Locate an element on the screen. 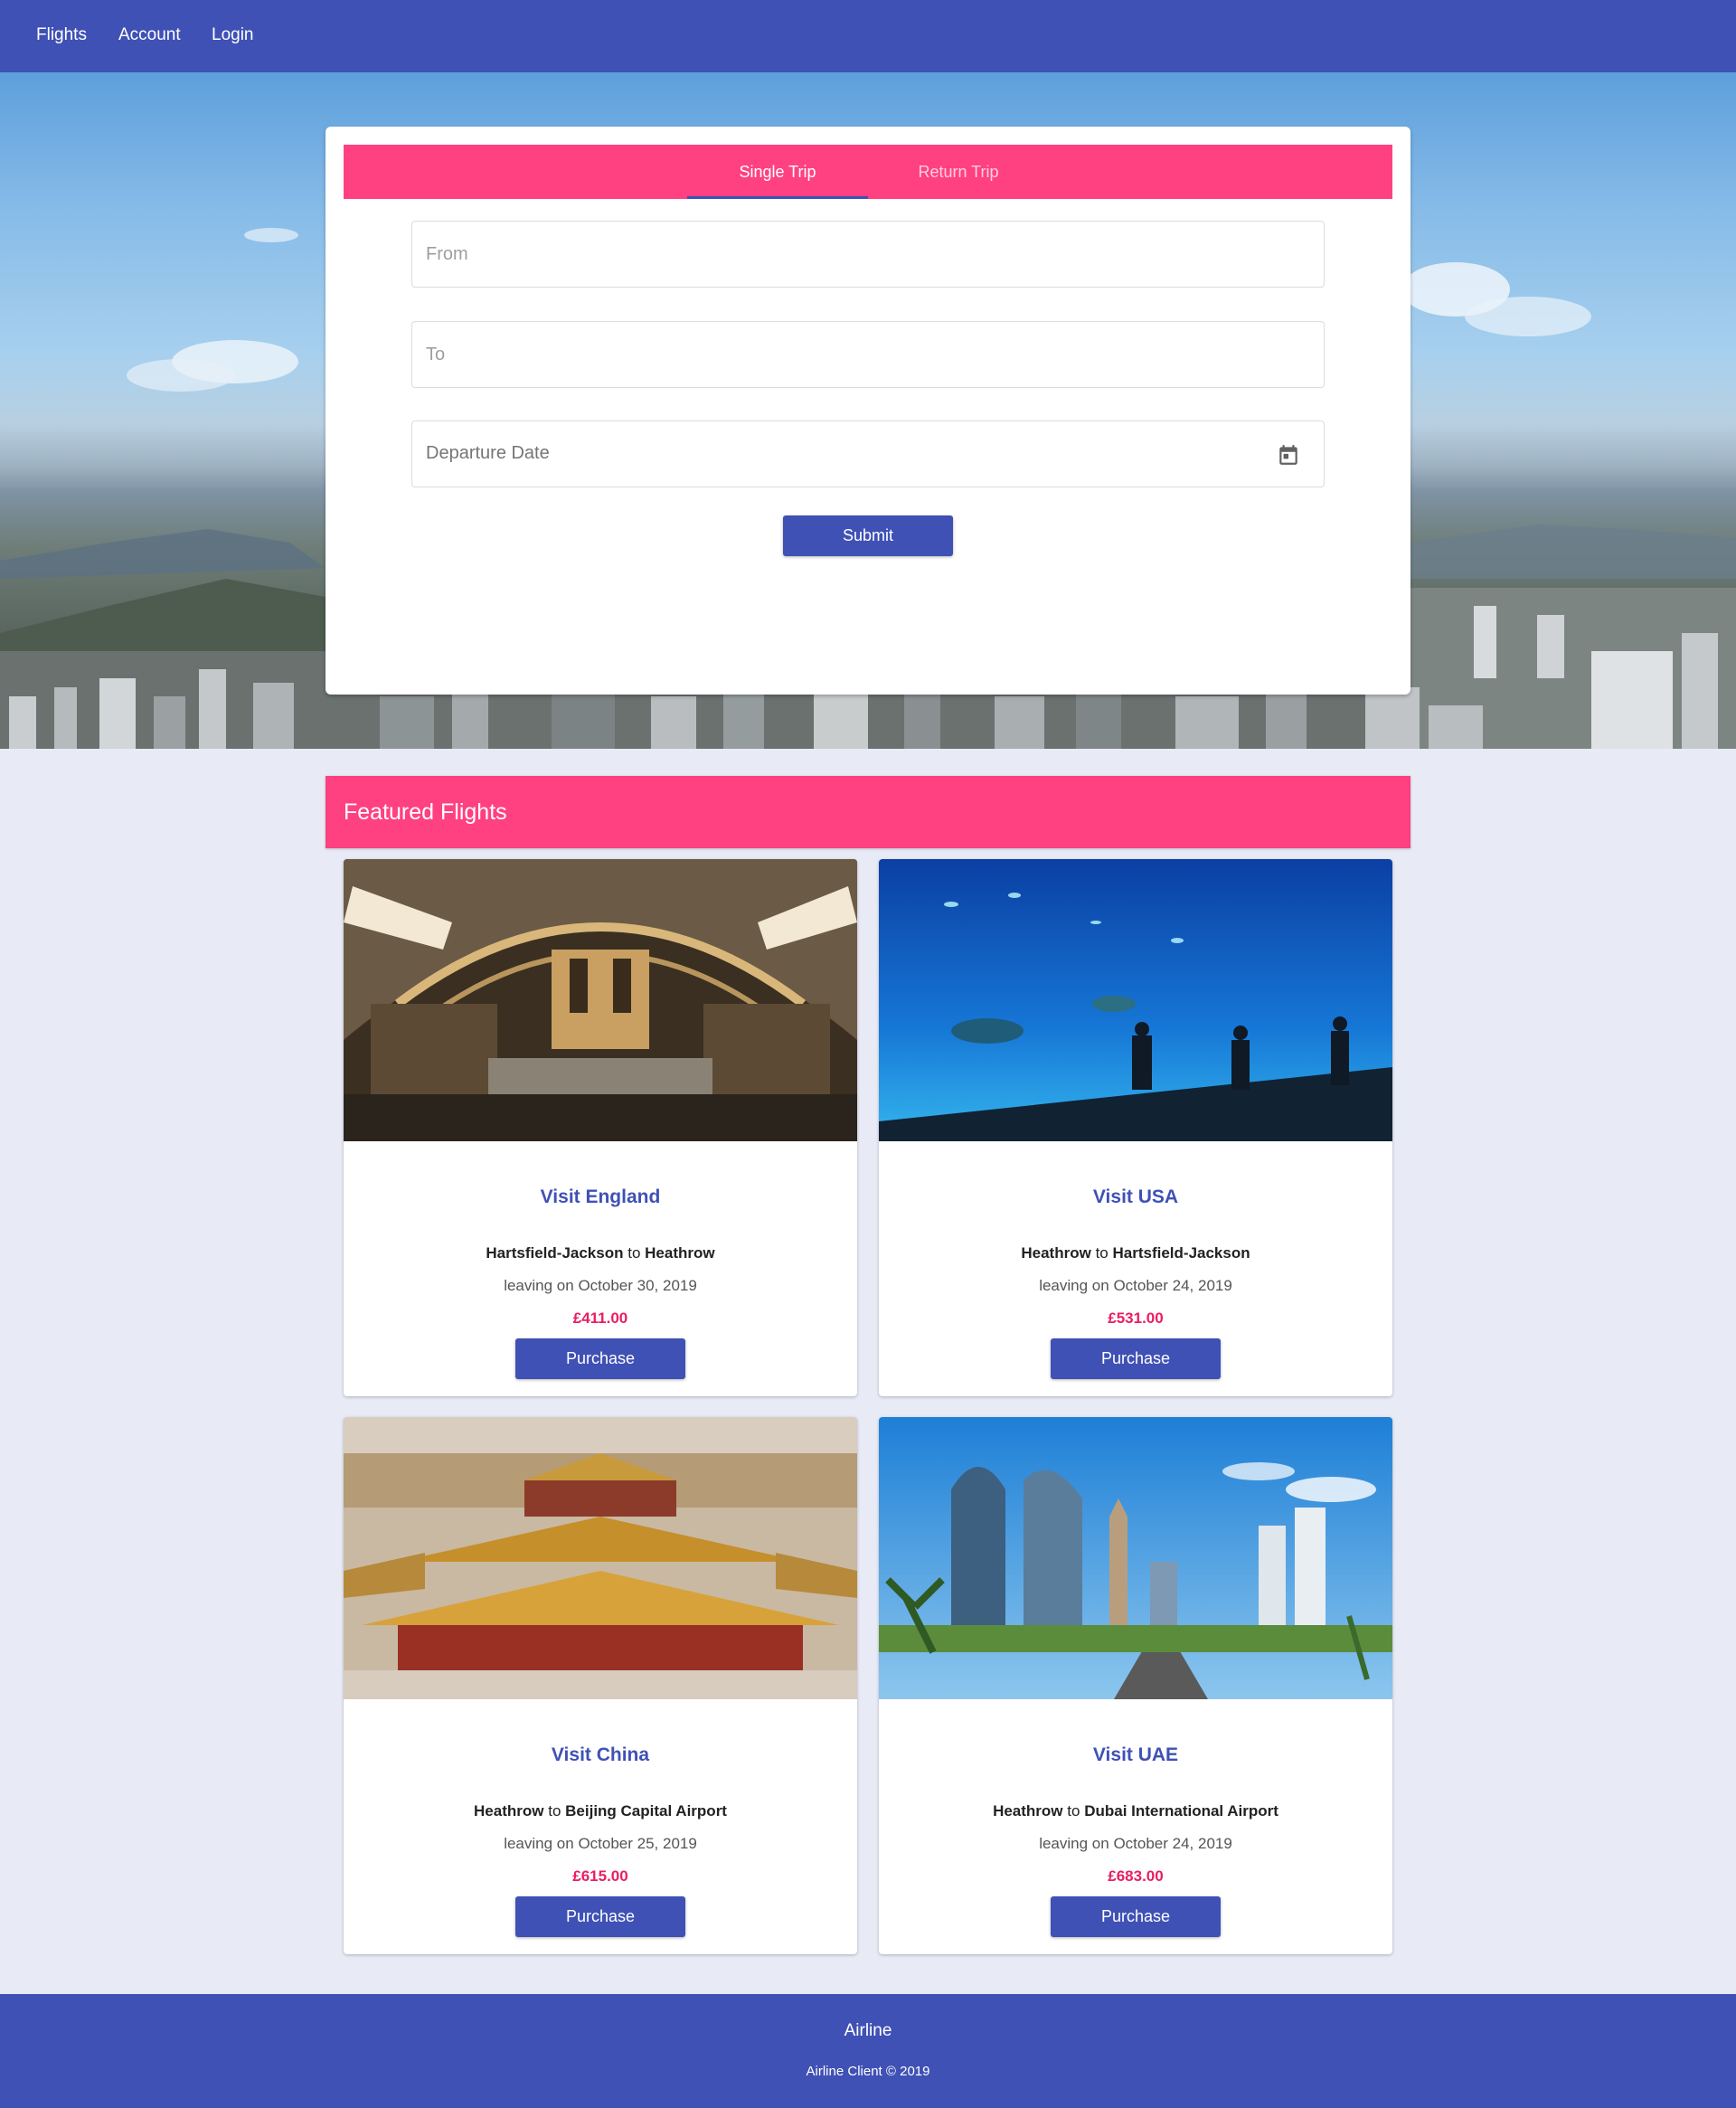 The width and height of the screenshot is (1736, 2108). tab-return-trip-label: Return Trip is located at coordinates (959, 172).